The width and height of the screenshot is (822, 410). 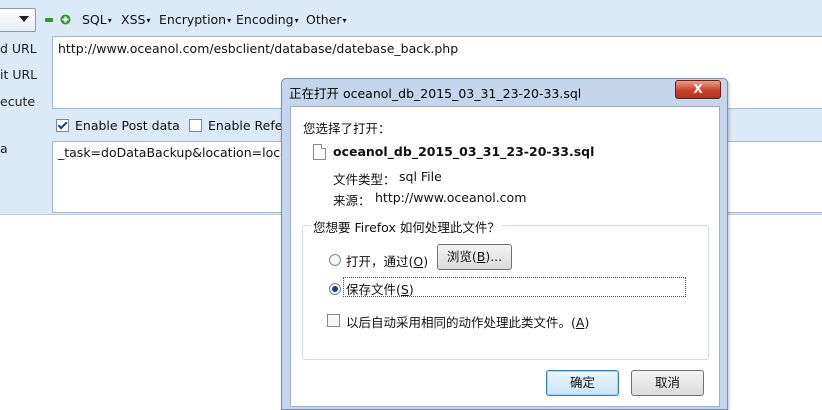 What do you see at coordinates (4, 148) in the screenshot?
I see `post-data-label: a` at bounding box center [4, 148].